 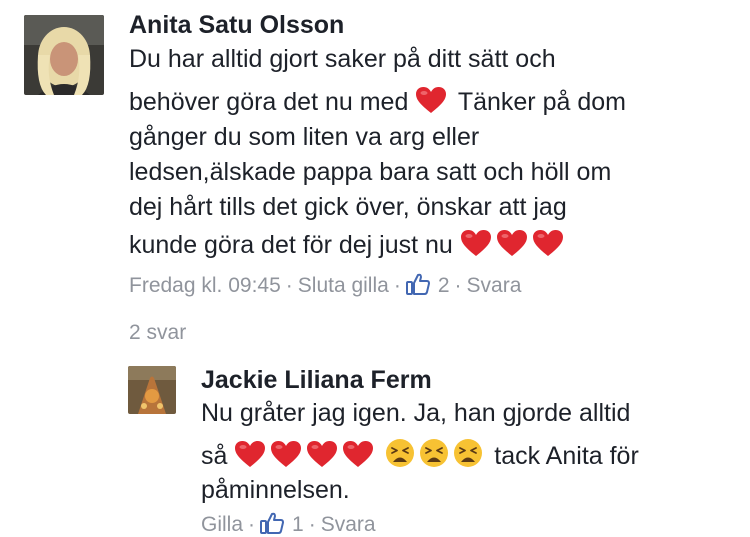 I want to click on comment-timestamp: Fredag kl. 09:45, so click(x=205, y=285).